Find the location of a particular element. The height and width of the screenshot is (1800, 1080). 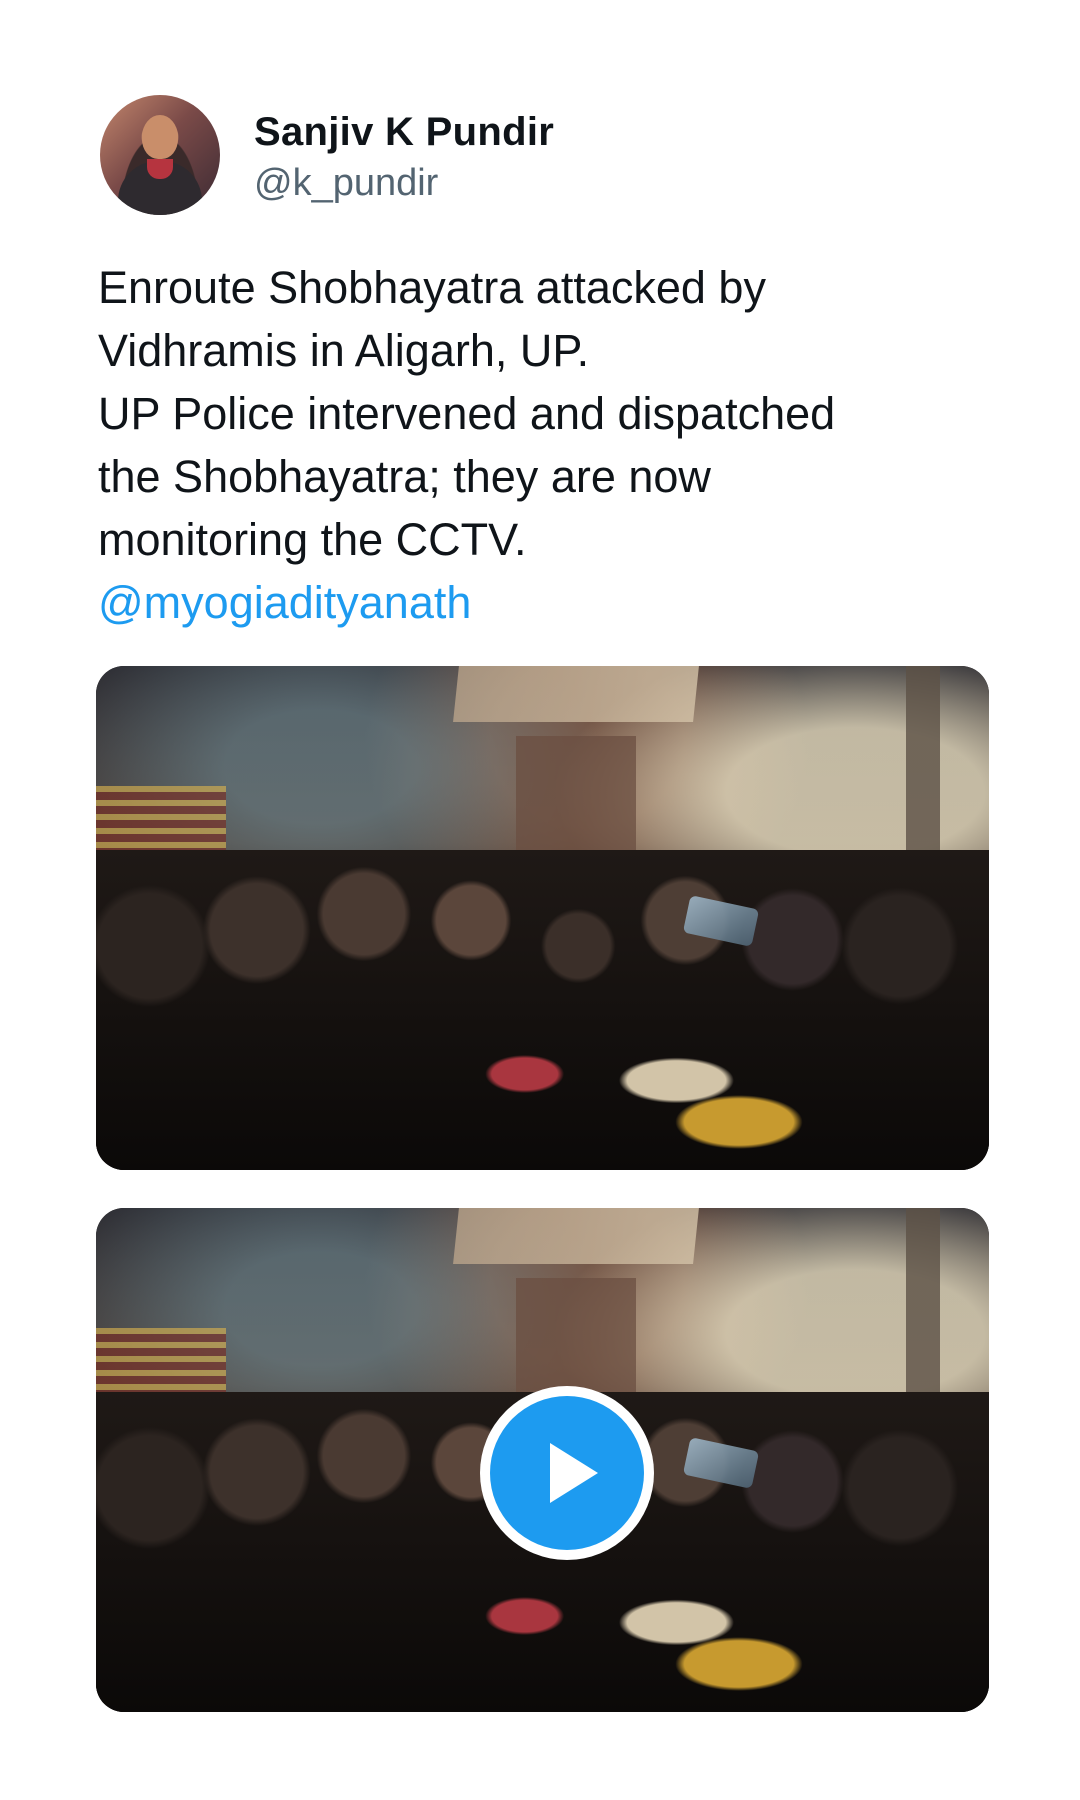

mention-link: @myogiadityanath is located at coordinates (548, 602).